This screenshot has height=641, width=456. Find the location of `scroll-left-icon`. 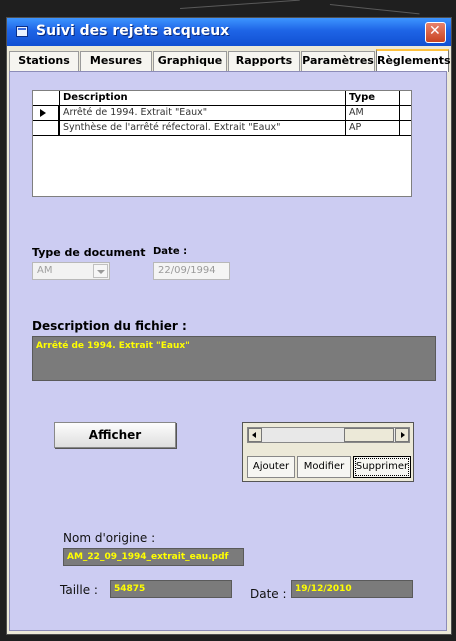

scroll-left-icon is located at coordinates (255, 435).